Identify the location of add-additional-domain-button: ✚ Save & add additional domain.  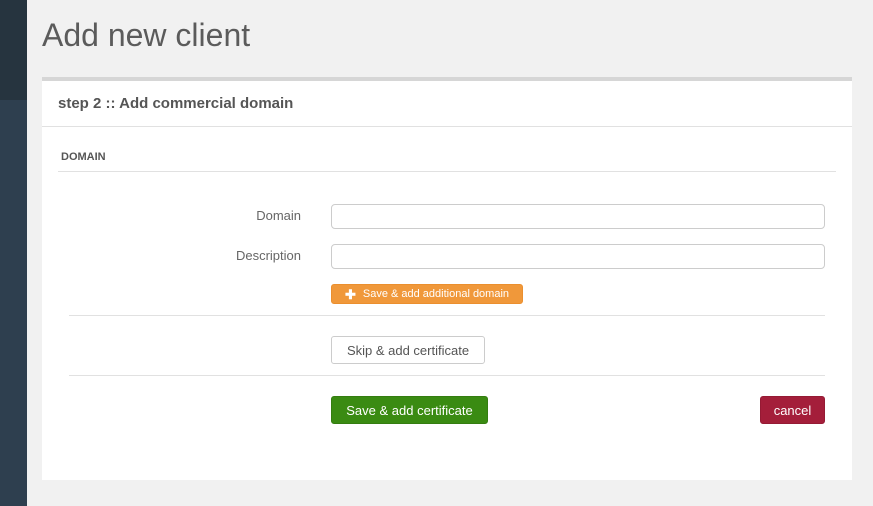
(427, 294).